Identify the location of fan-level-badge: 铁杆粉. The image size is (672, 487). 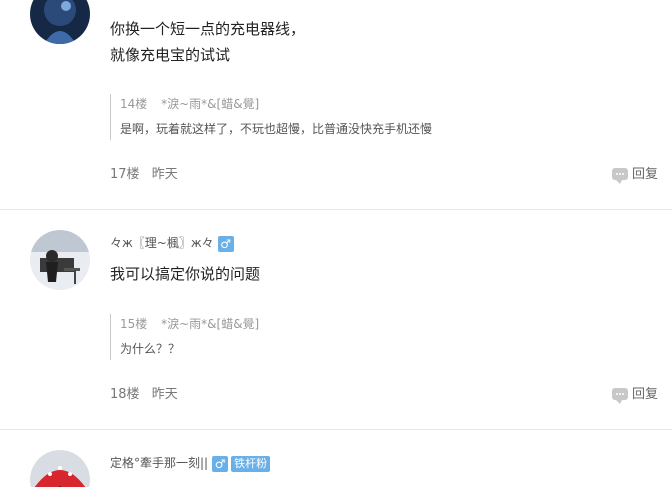
(251, 463).